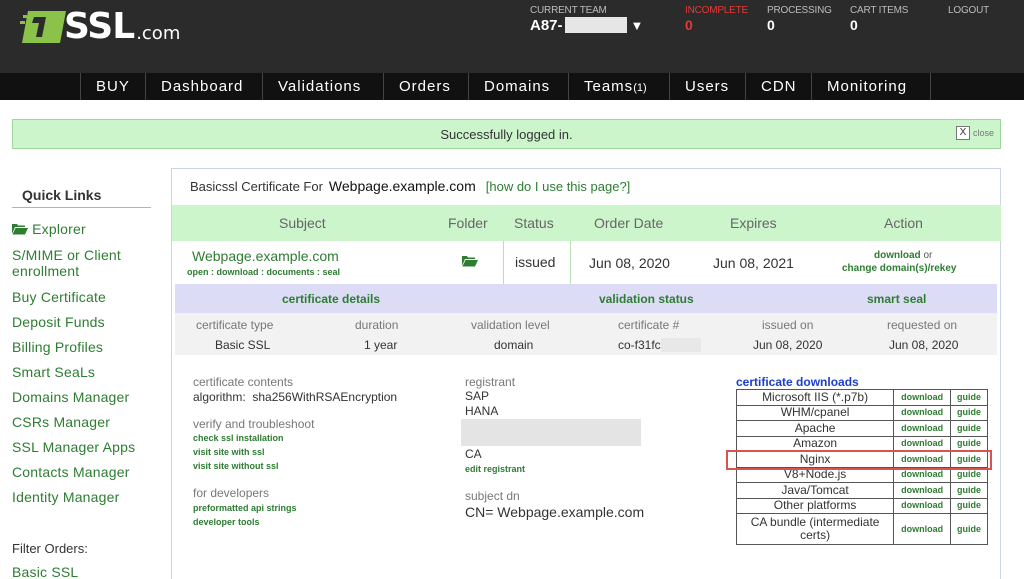  Describe the element at coordinates (492, 496) in the screenshot. I see `subject-dn-label: subject dn` at that location.